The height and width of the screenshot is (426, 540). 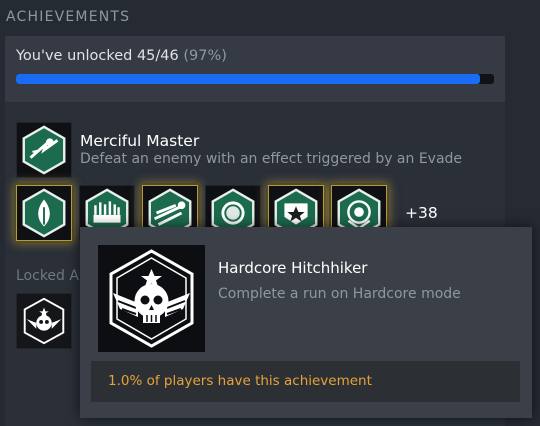 I want to click on progress-percent: (97%), so click(x=205, y=56).